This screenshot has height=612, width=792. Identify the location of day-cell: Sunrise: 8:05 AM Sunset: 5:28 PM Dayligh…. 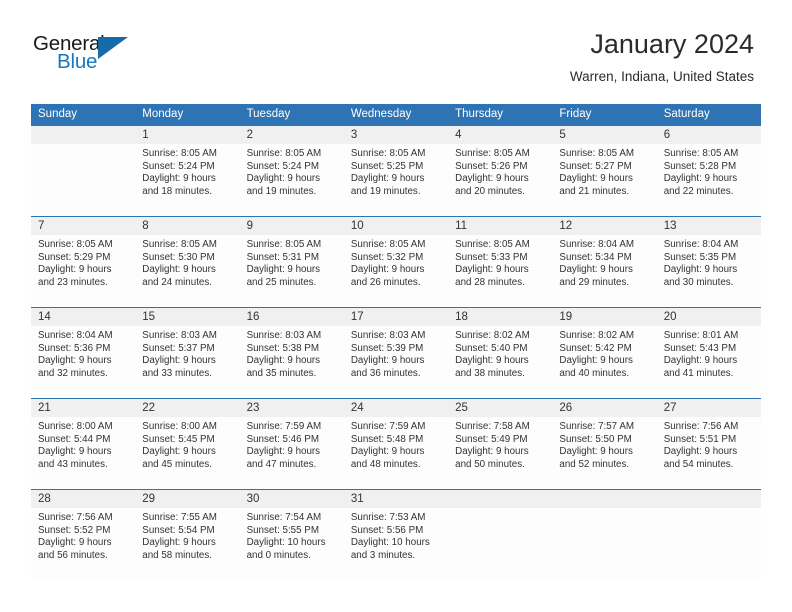
(709, 180).